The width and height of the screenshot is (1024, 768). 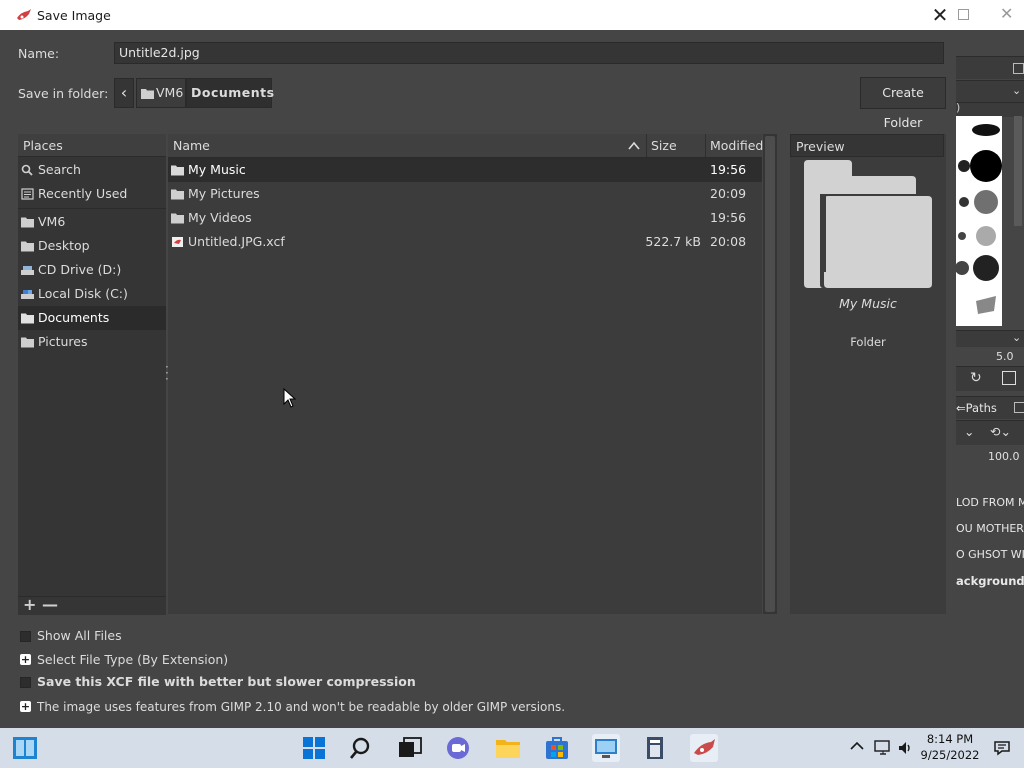 I want to click on gimp-app-icon, so click(x=24, y=14).